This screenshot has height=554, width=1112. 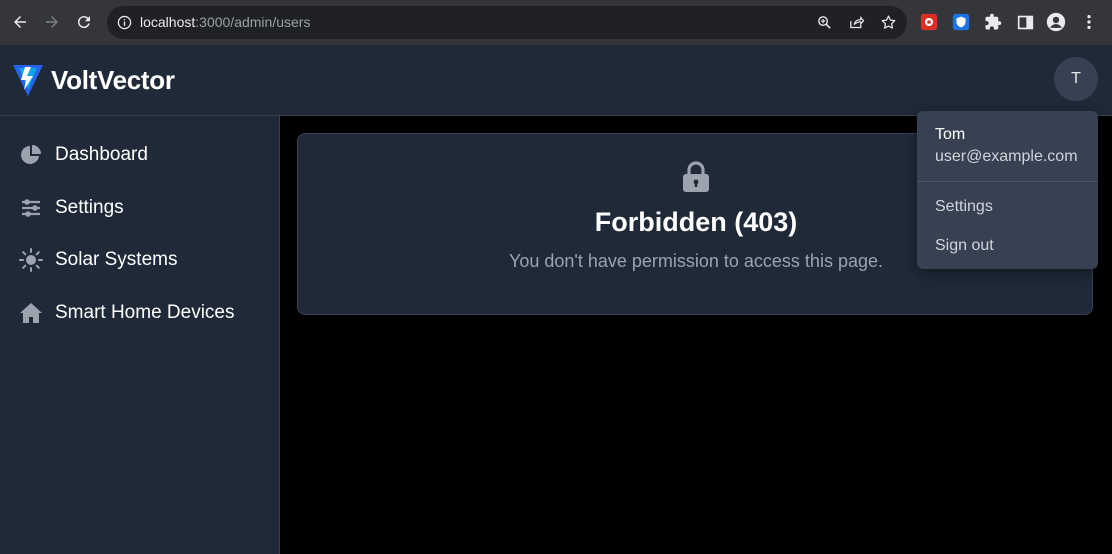 What do you see at coordinates (950, 134) in the screenshot?
I see `user-name: Tom` at bounding box center [950, 134].